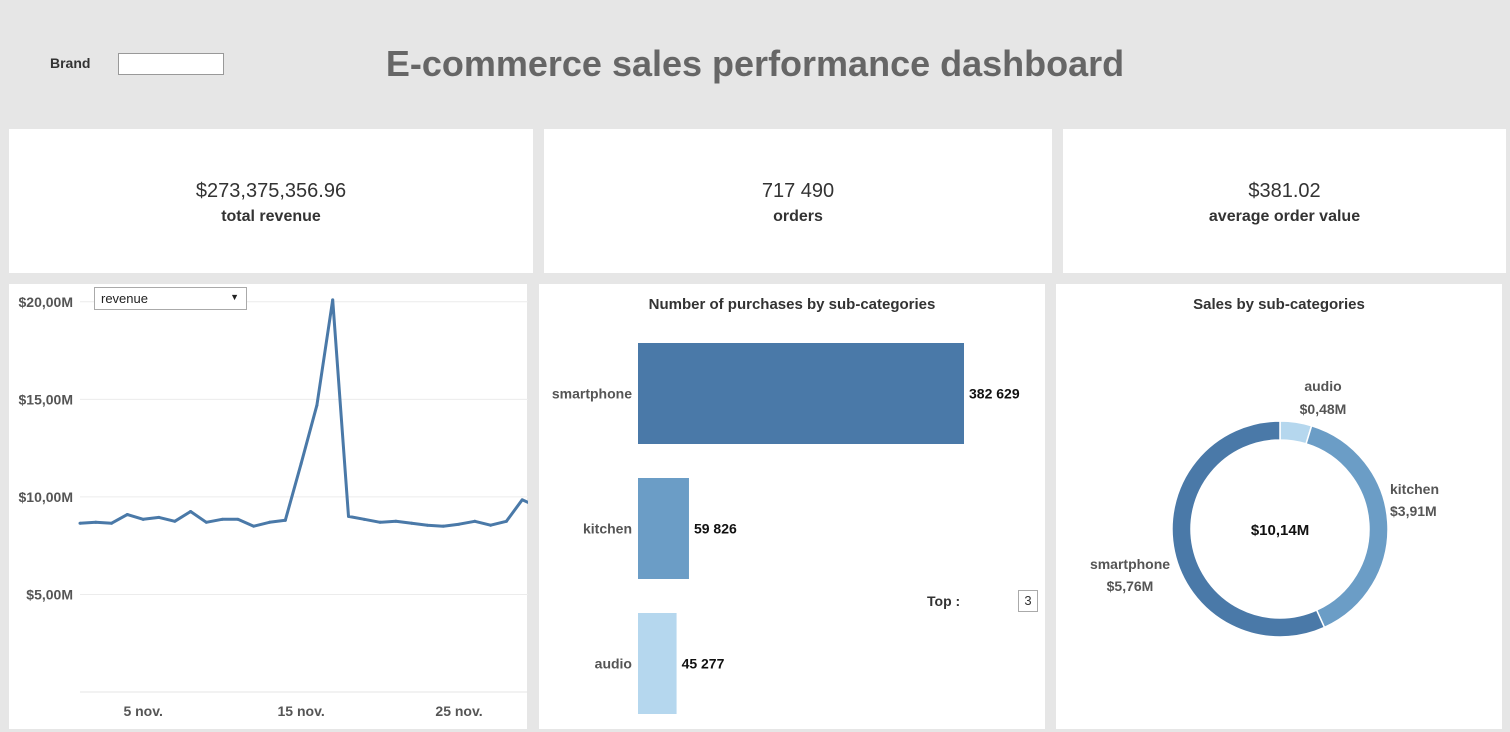  Describe the element at coordinates (657, 663) in the screenshot. I see `bar-audio` at that location.